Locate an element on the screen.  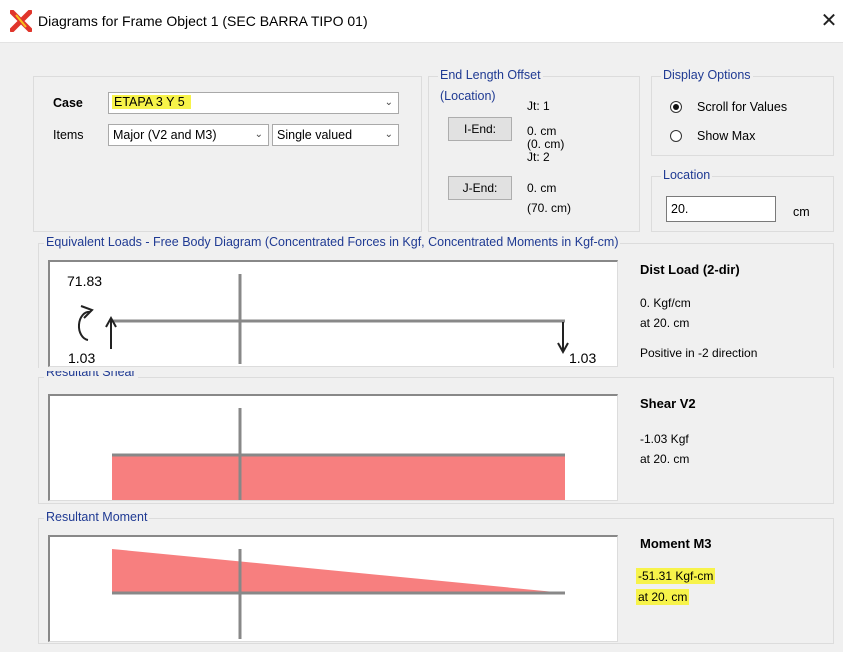
moment-info-title: Moment M3 is located at coordinates (676, 543).